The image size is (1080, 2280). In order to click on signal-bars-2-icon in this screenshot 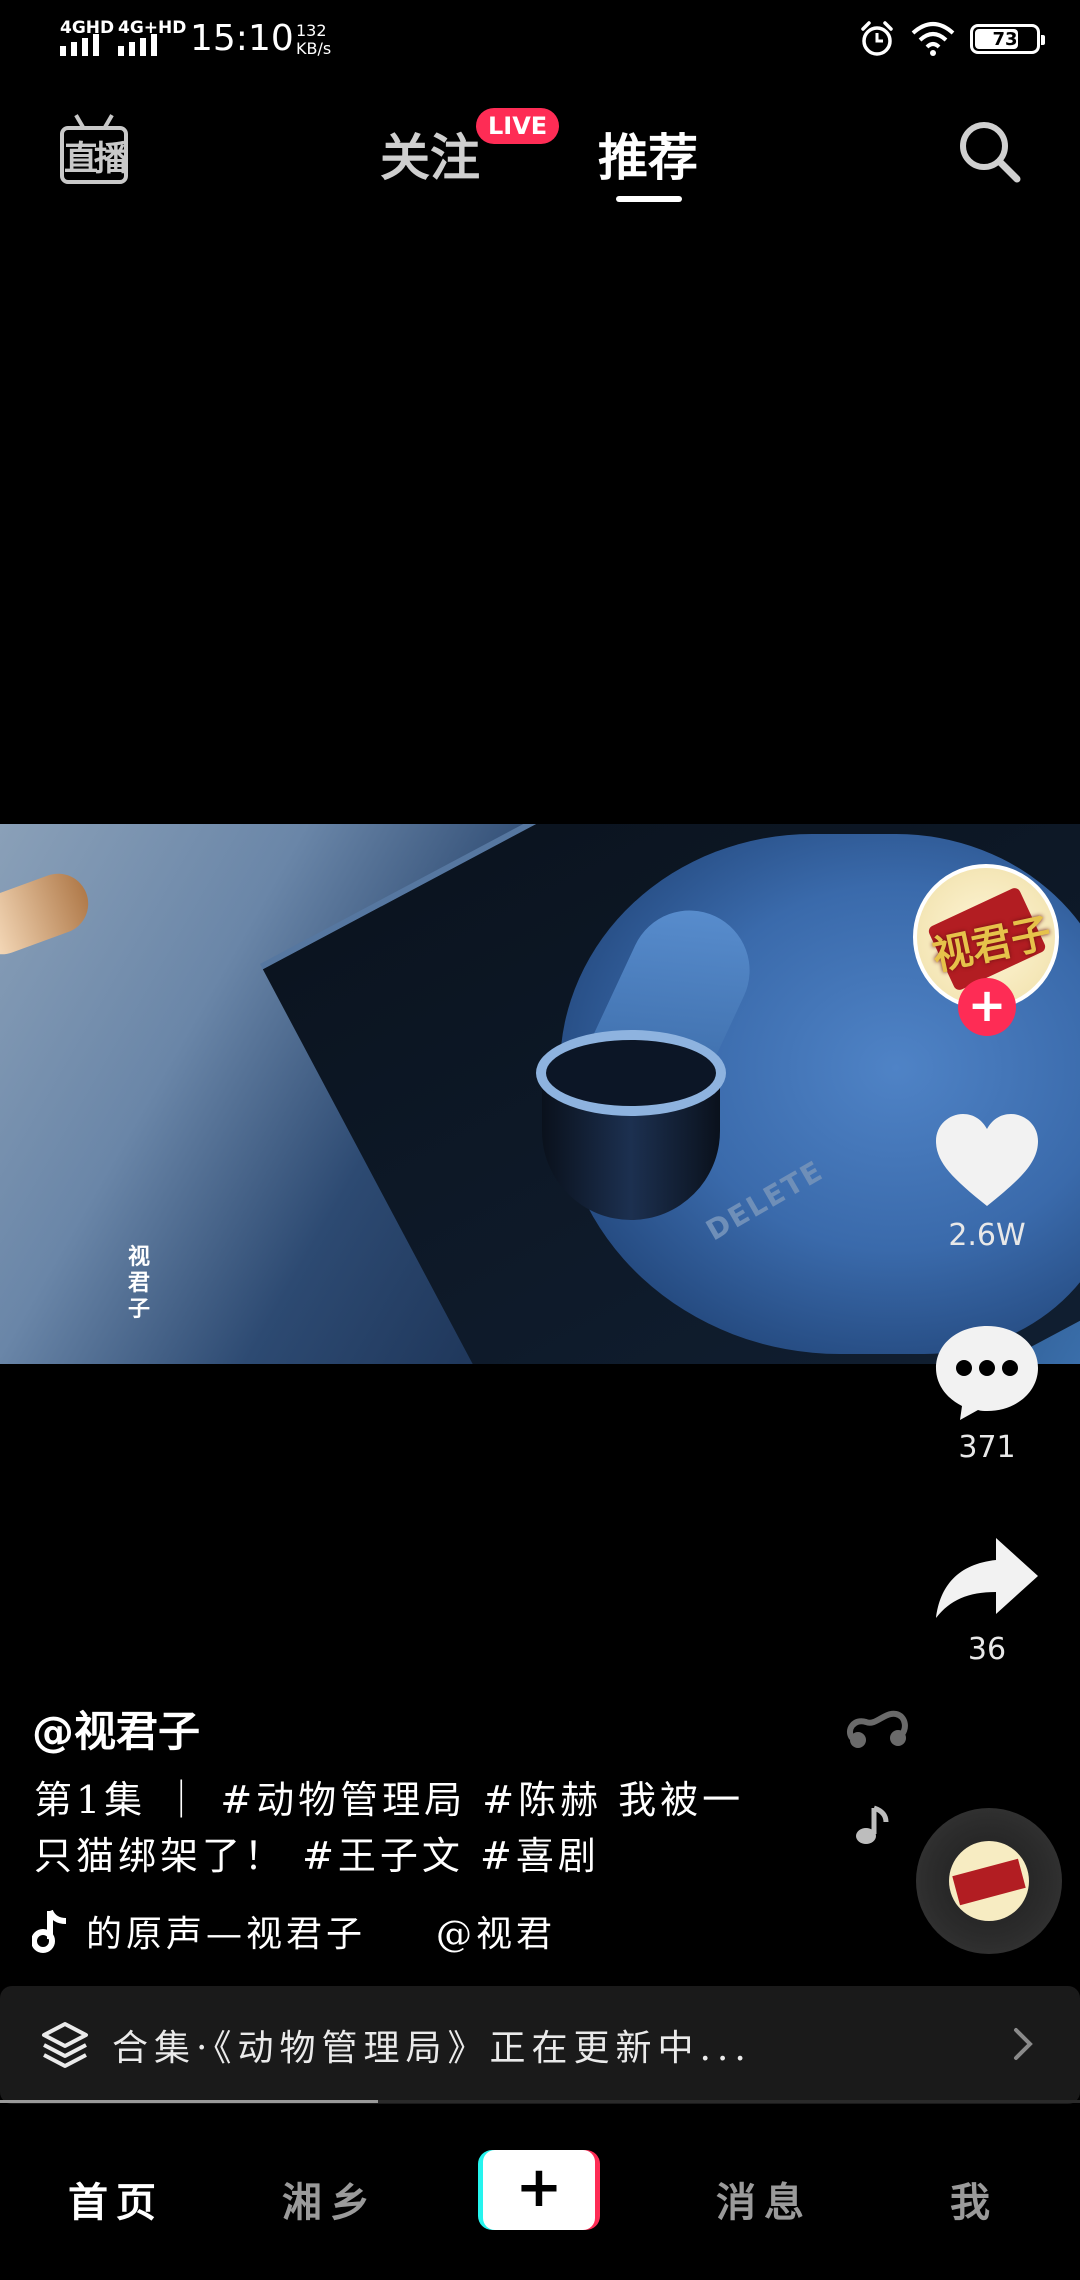, I will do `click(137, 45)`.